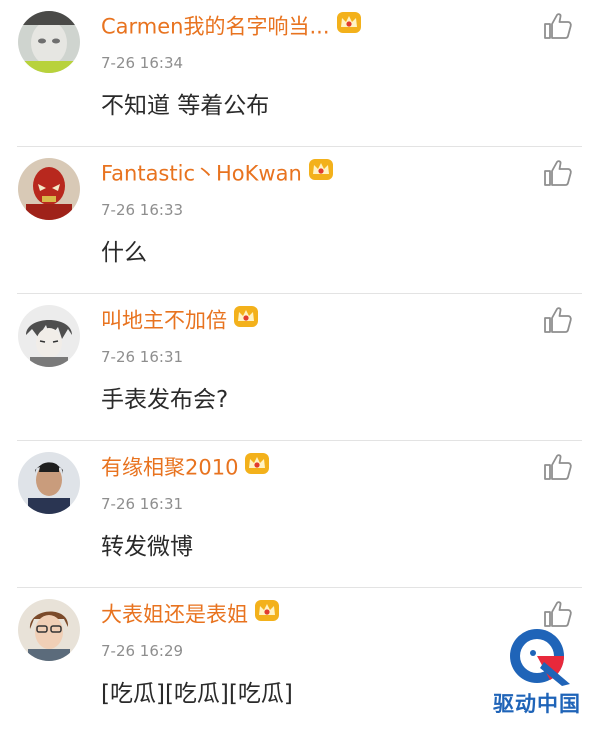  I want to click on comment-text: 转发微博, so click(147, 547).